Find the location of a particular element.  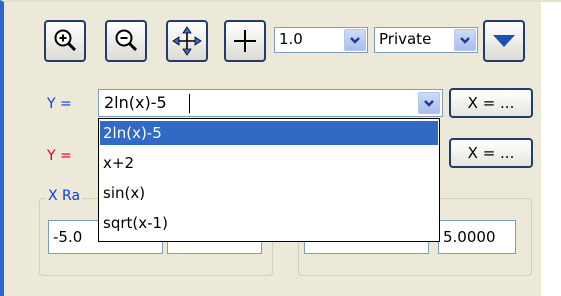

pan-button is located at coordinates (187, 41).